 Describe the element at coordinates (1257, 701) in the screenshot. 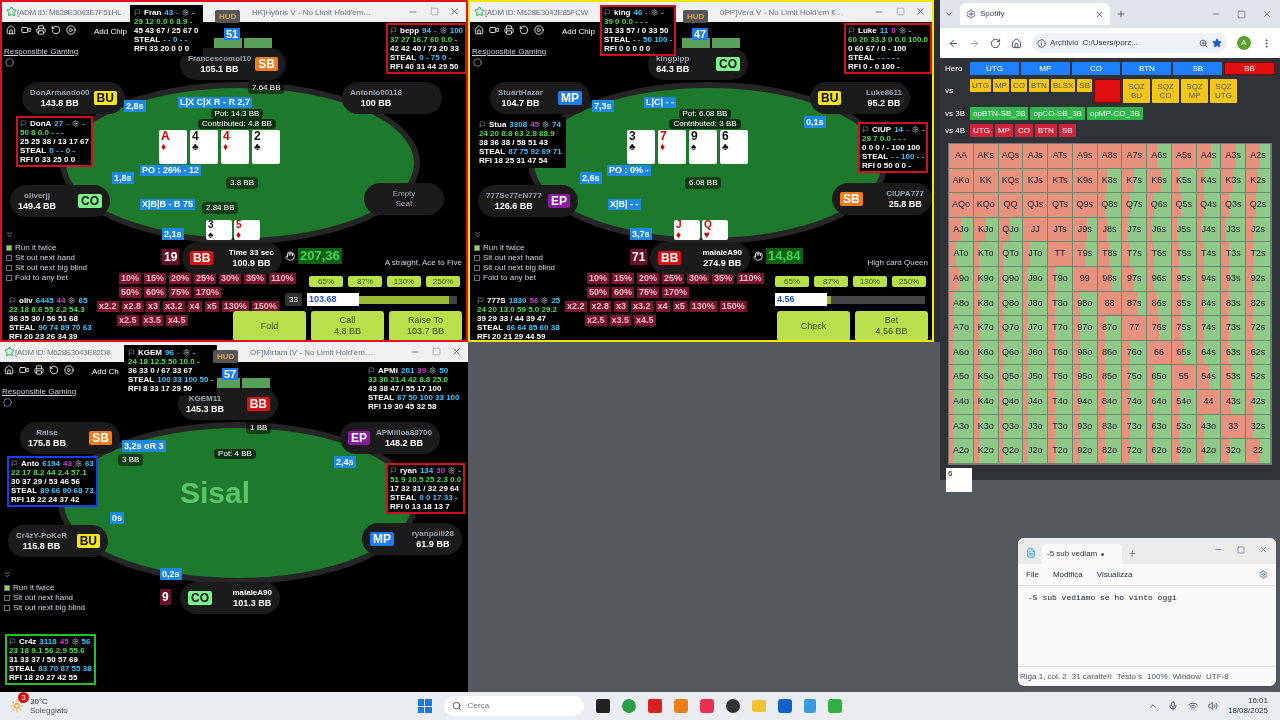

I see `clock-time: 16:01` at that location.